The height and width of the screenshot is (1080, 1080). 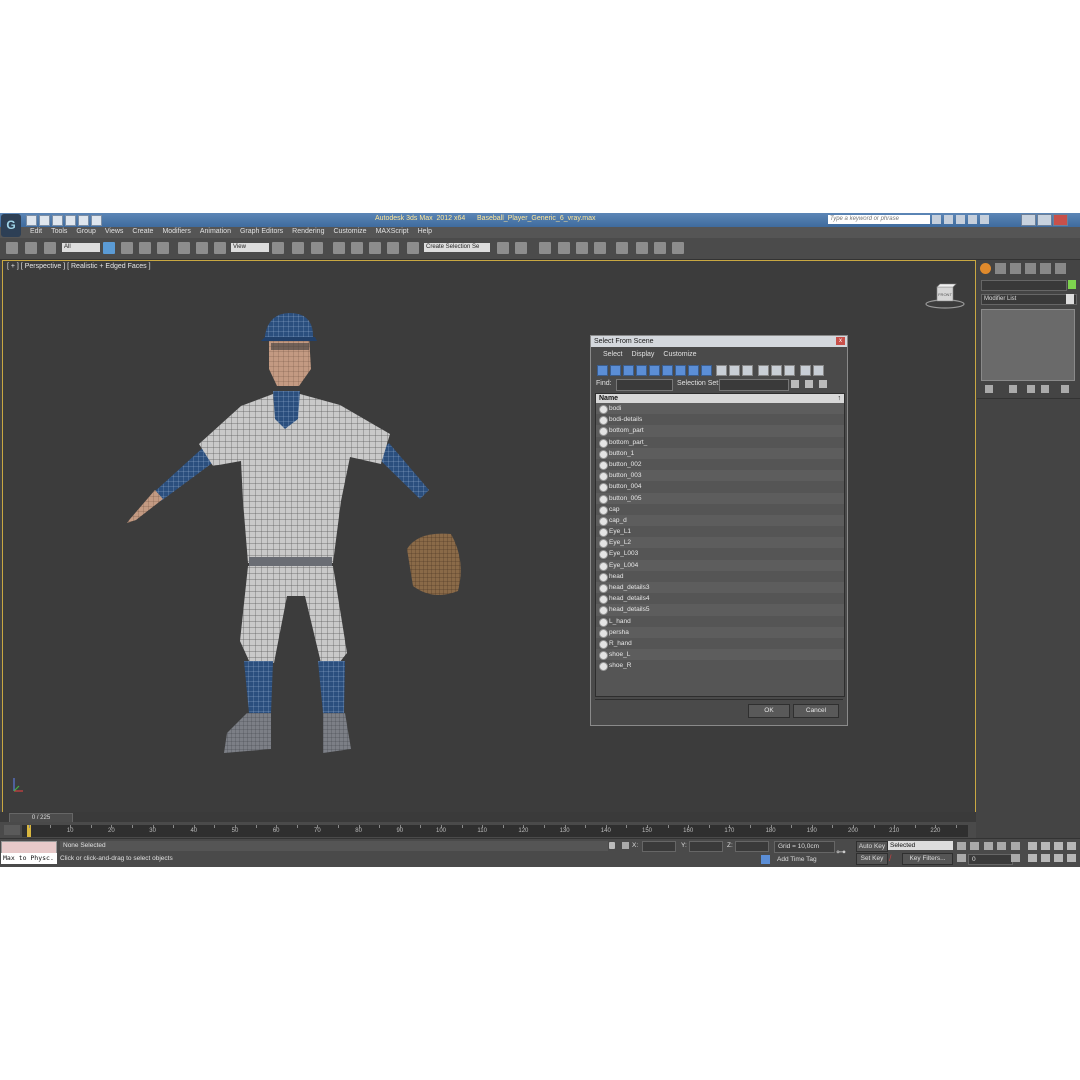 What do you see at coordinates (840, 341) in the screenshot?
I see `dialog-close-button: x` at bounding box center [840, 341].